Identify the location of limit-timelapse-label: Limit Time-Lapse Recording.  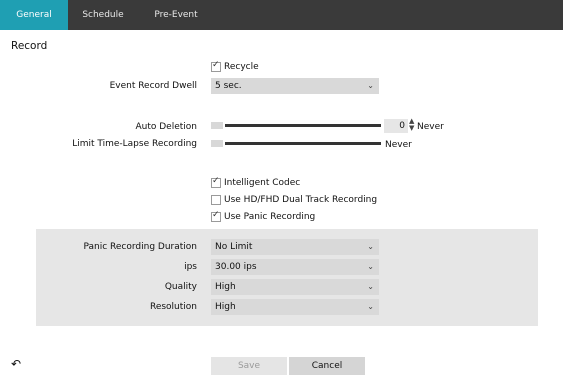
(134, 144).